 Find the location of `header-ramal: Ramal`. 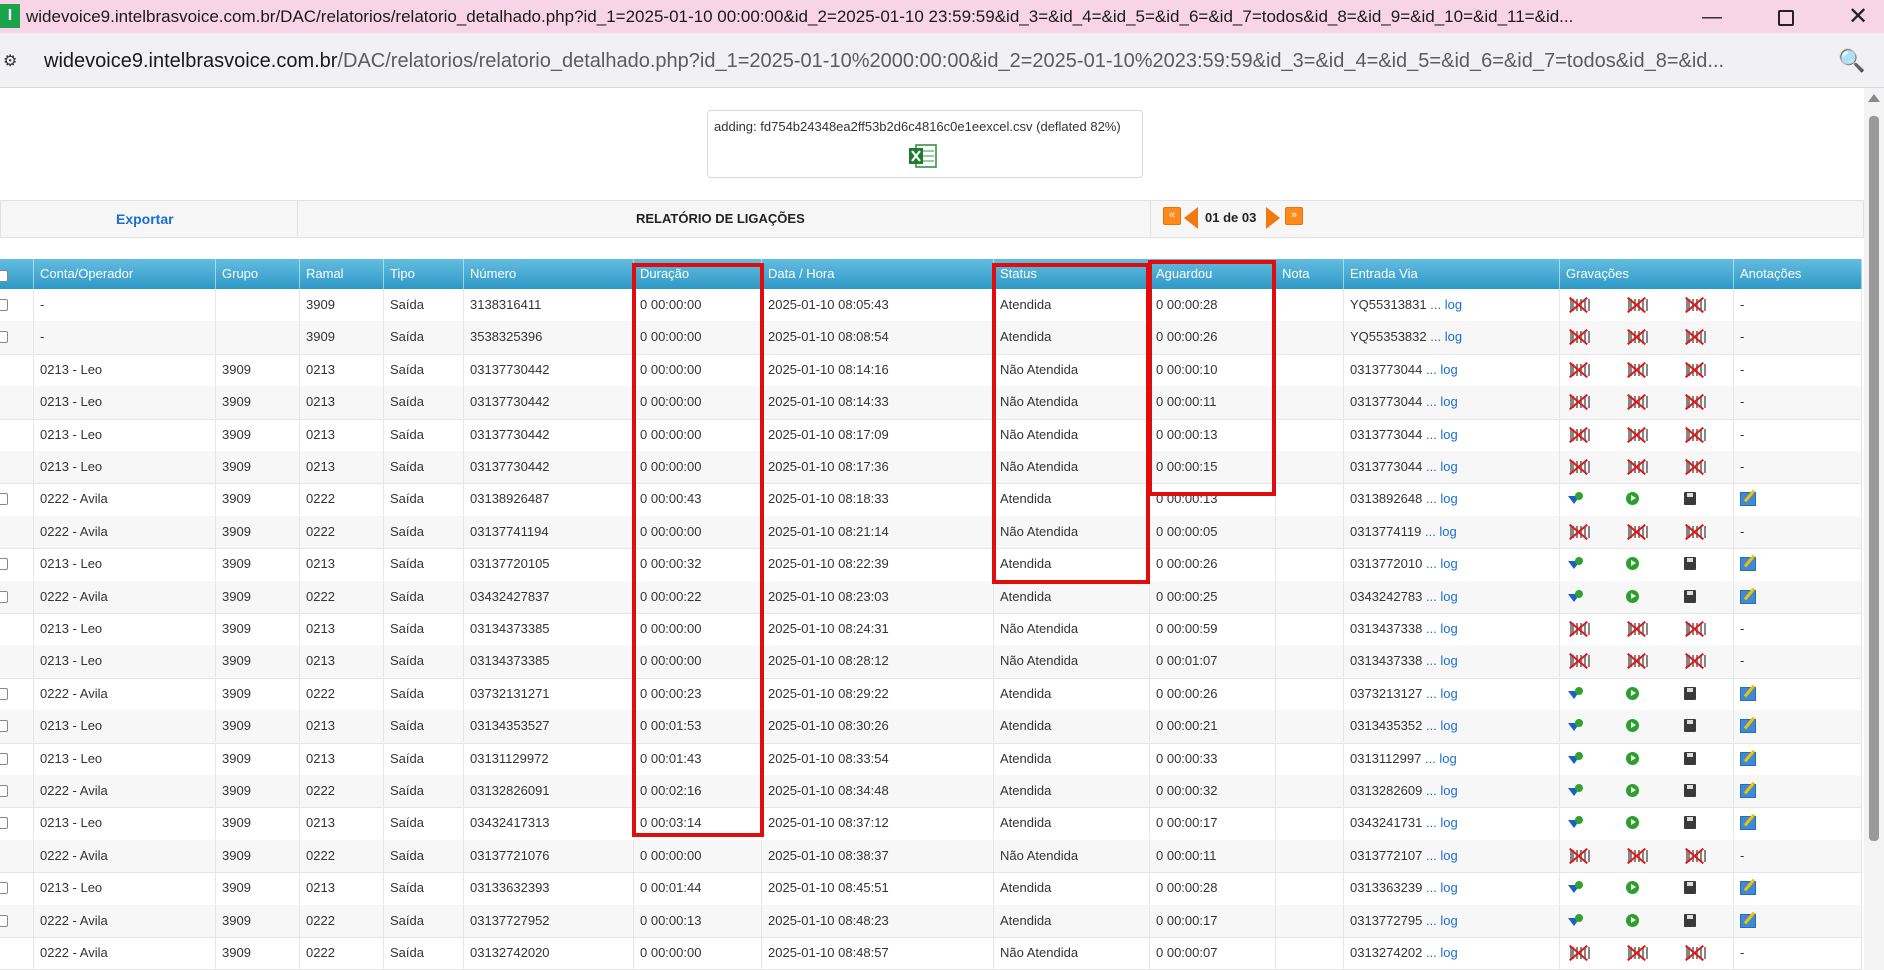

header-ramal: Ramal is located at coordinates (342, 274).